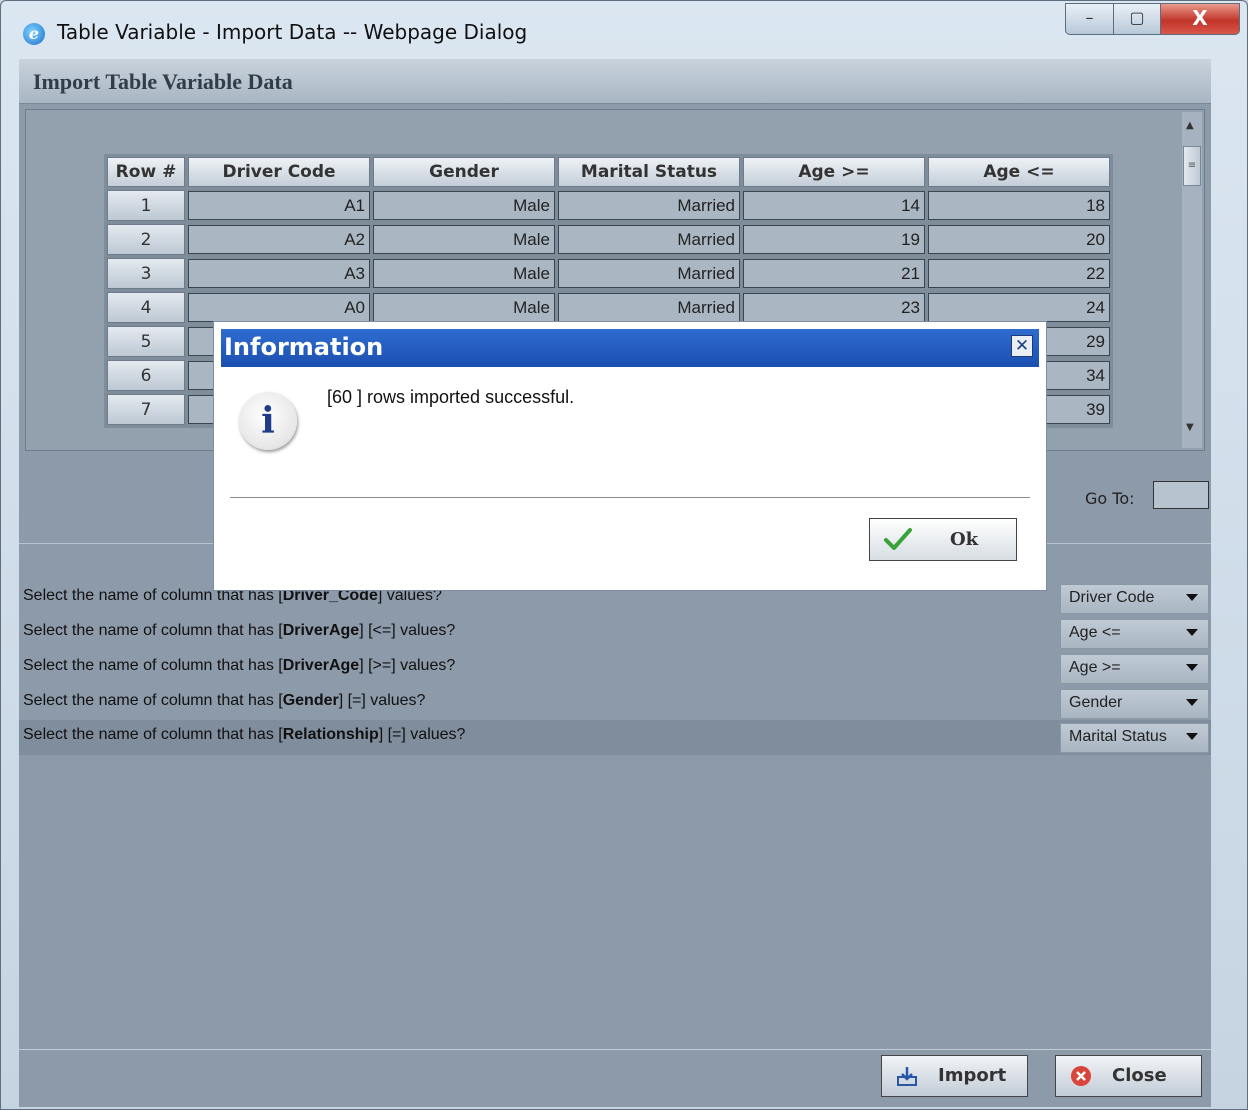 Image resolution: width=1248 pixels, height=1110 pixels. What do you see at coordinates (630, 497) in the screenshot?
I see `information-divider` at bounding box center [630, 497].